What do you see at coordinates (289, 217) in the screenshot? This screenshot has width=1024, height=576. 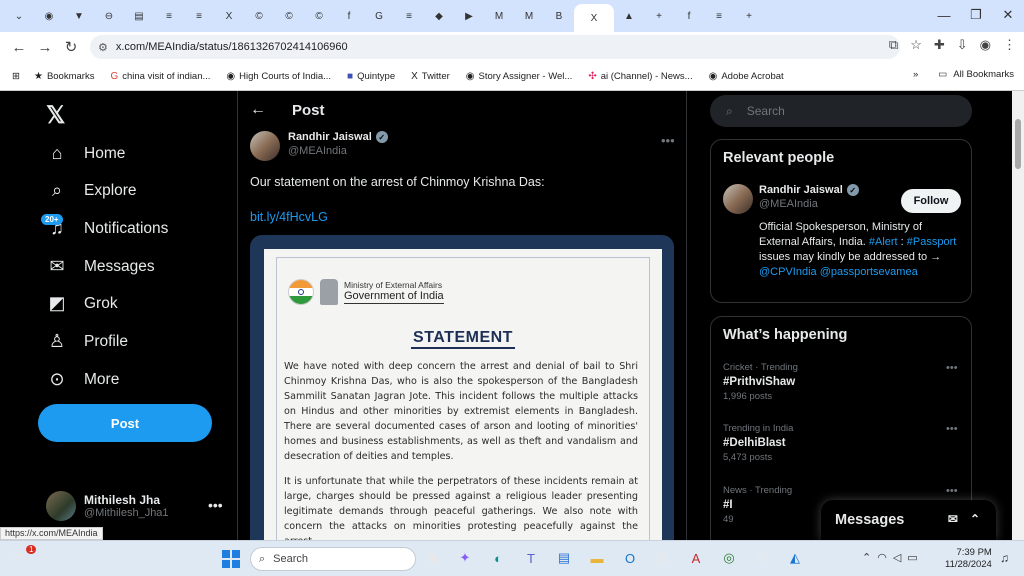 I see `post-link: bit.ly/4fHcvLG` at bounding box center [289, 217].